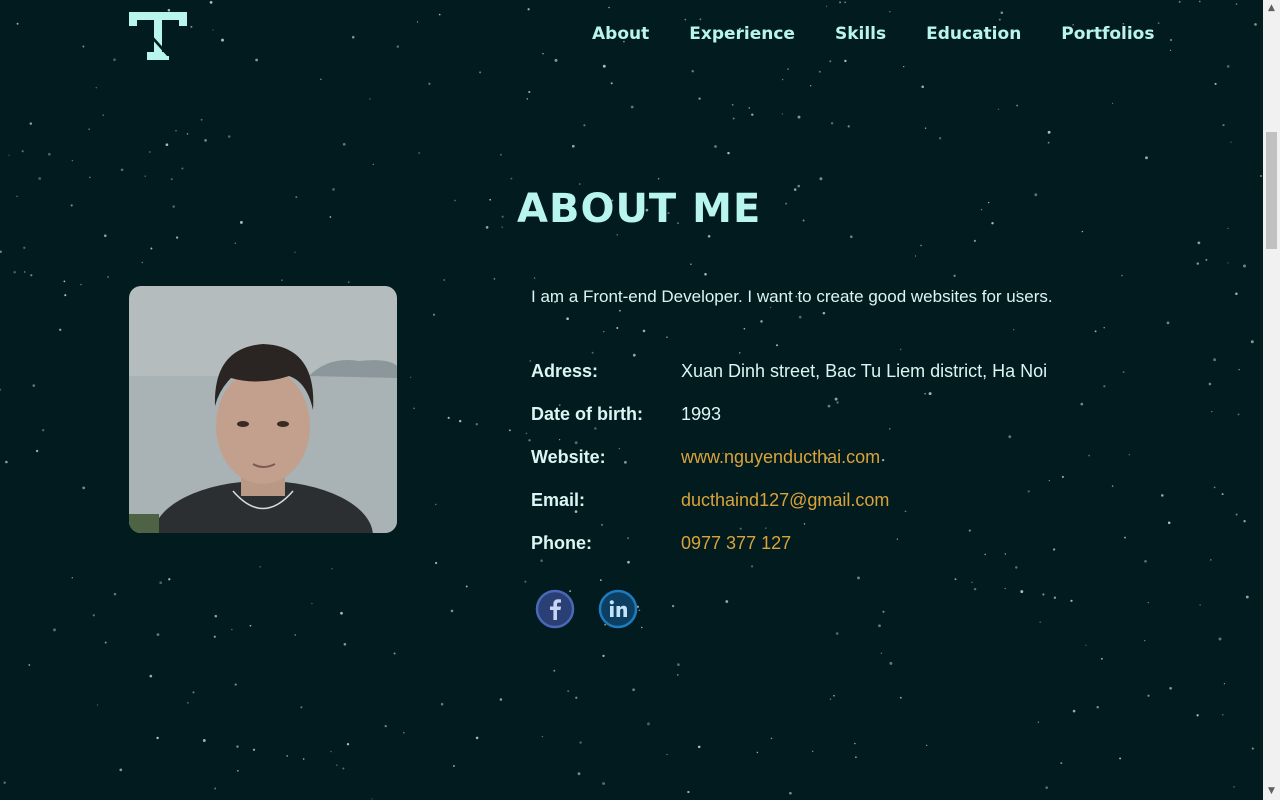 This screenshot has height=800, width=1280. I want to click on detail-label: Email:, so click(558, 500).